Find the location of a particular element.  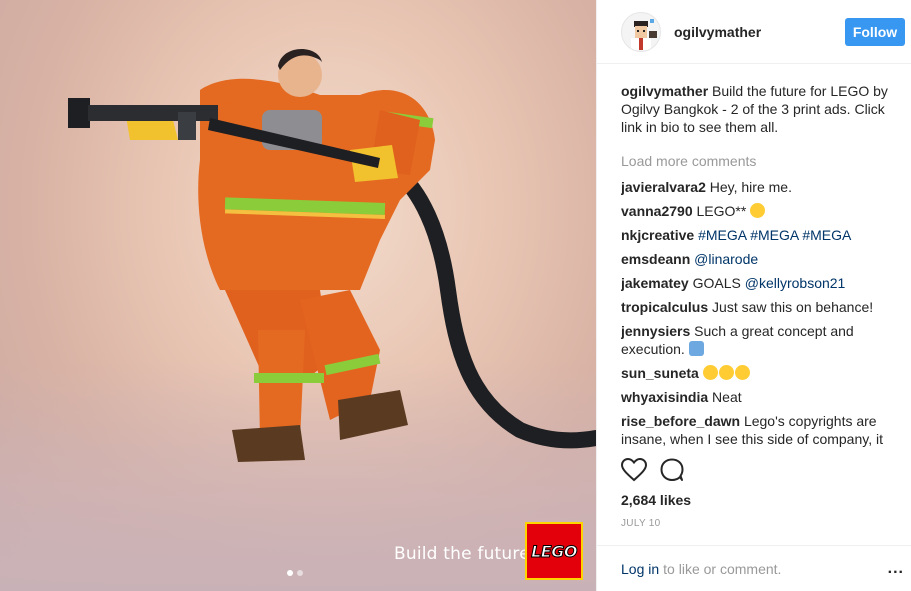

comment-username: jakematey is located at coordinates (655, 283).